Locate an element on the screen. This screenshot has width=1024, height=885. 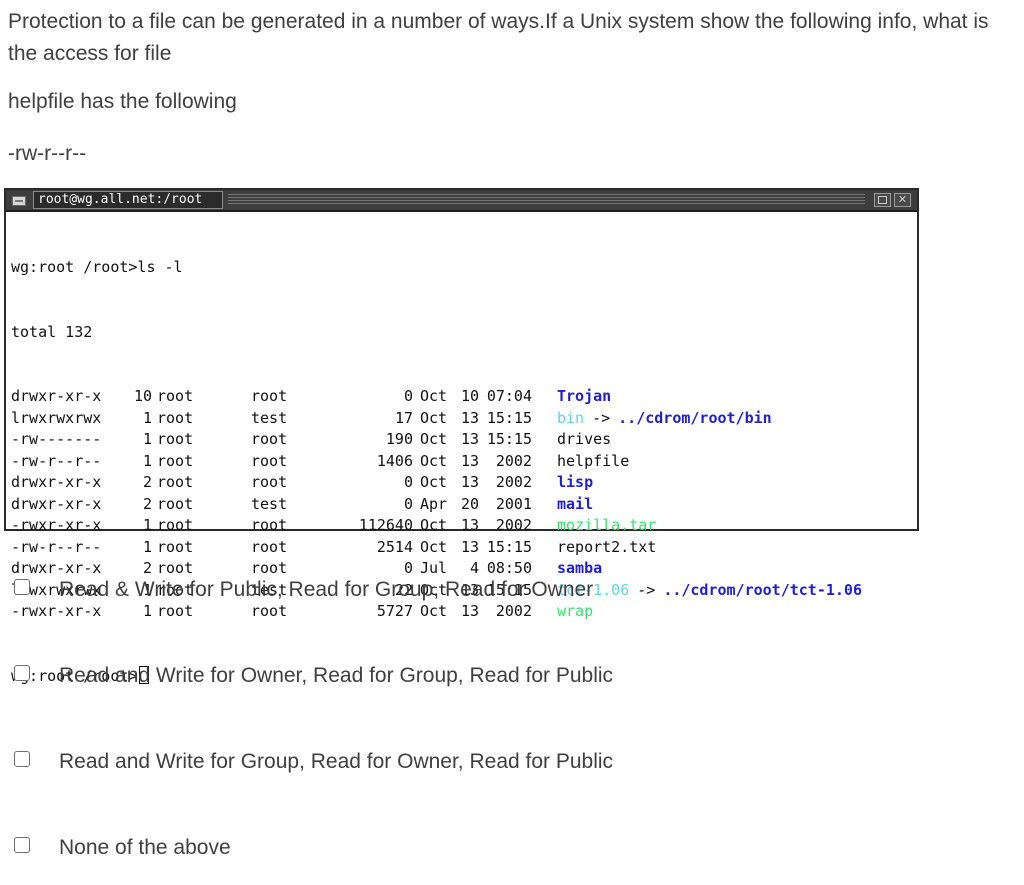
filename-cell: report2.txt is located at coordinates (606, 548).